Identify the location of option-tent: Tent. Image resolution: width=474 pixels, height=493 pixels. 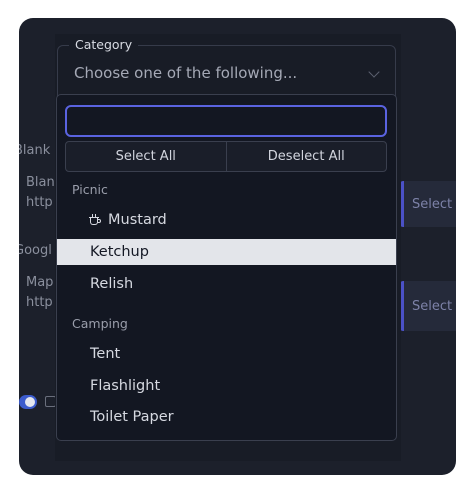
(226, 354).